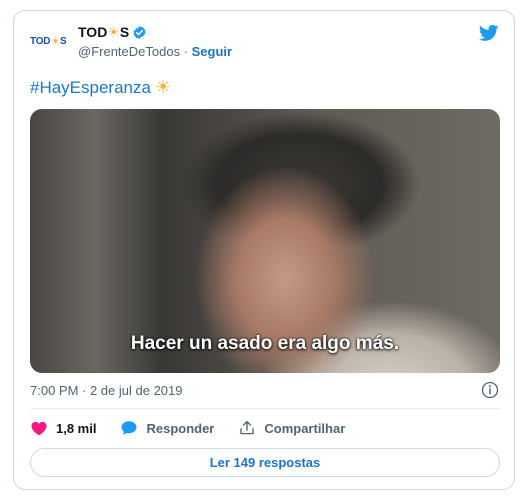 This screenshot has height=497, width=526. What do you see at coordinates (155, 41) in the screenshot?
I see `author-names: TOD ☀ S @FrenteDeTodos · Seguir` at bounding box center [155, 41].